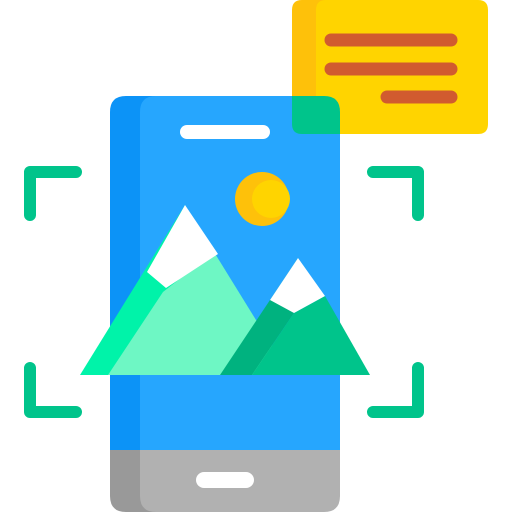  Describe the element at coordinates (395, 193) in the screenshot. I see `scan-corner-top-right` at that location.